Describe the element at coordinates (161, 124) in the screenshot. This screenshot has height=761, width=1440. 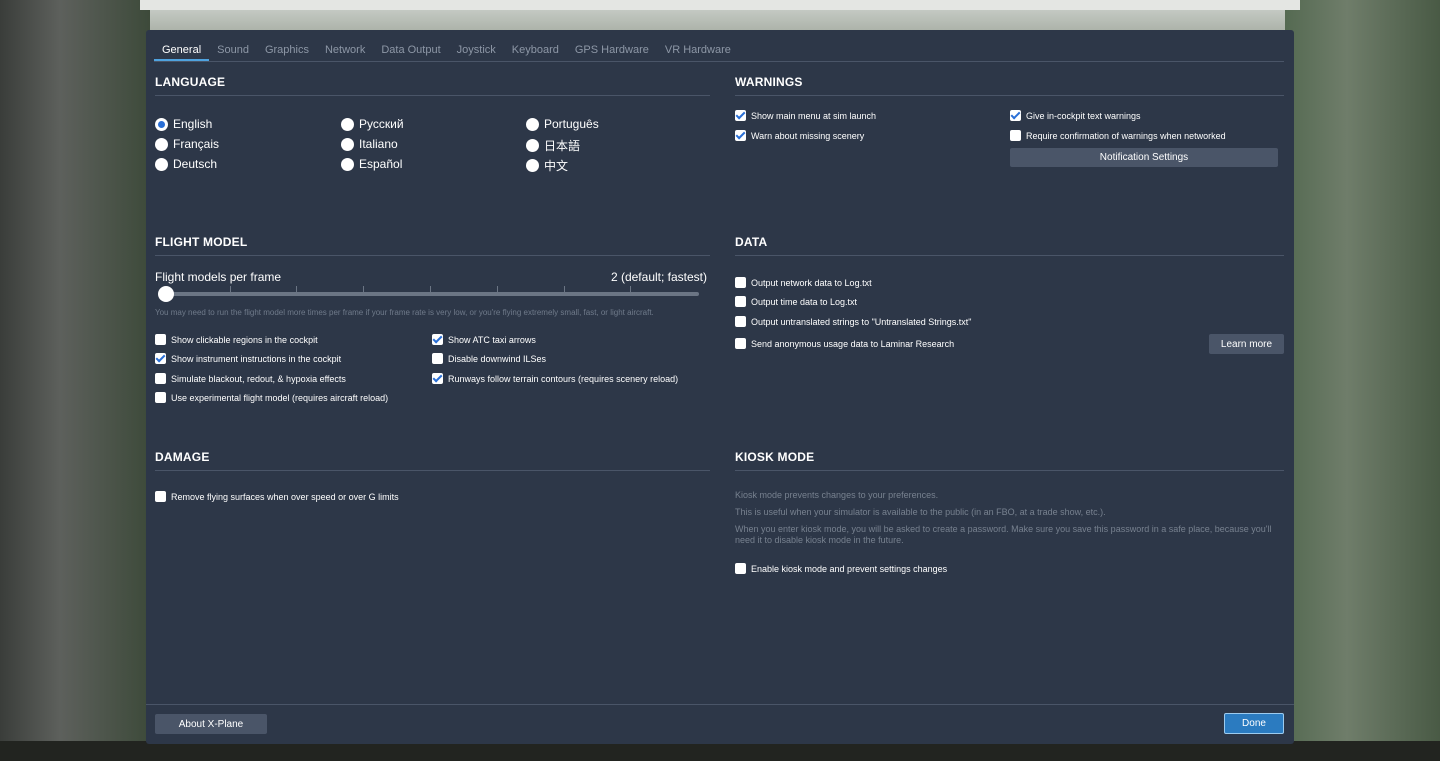
I see `radio-selected-icon` at that location.